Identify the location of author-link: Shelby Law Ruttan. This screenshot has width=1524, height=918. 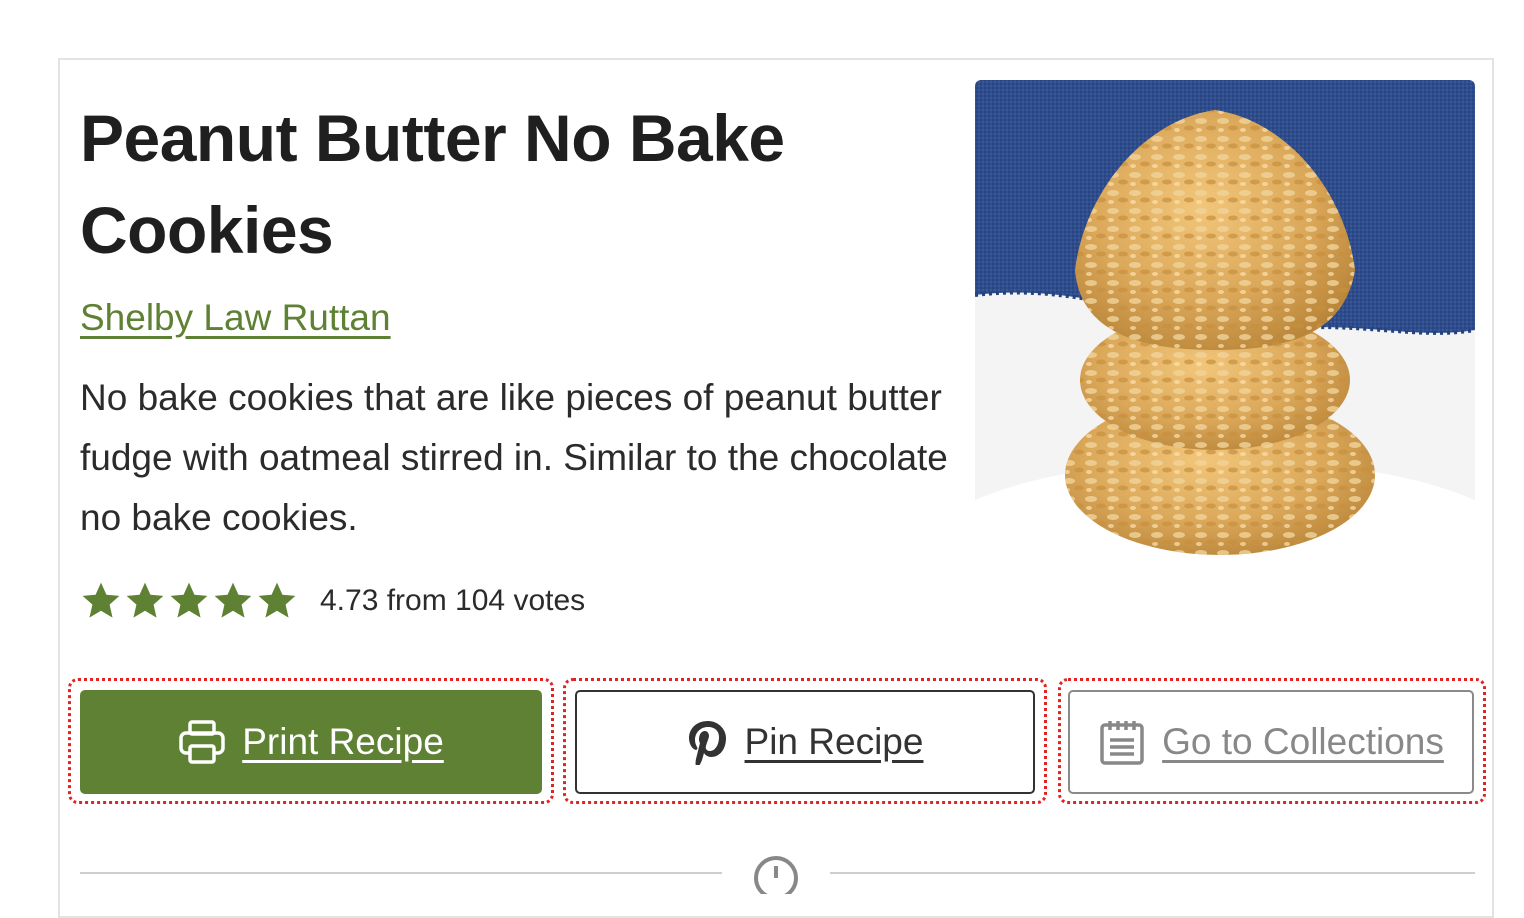
(235, 318).